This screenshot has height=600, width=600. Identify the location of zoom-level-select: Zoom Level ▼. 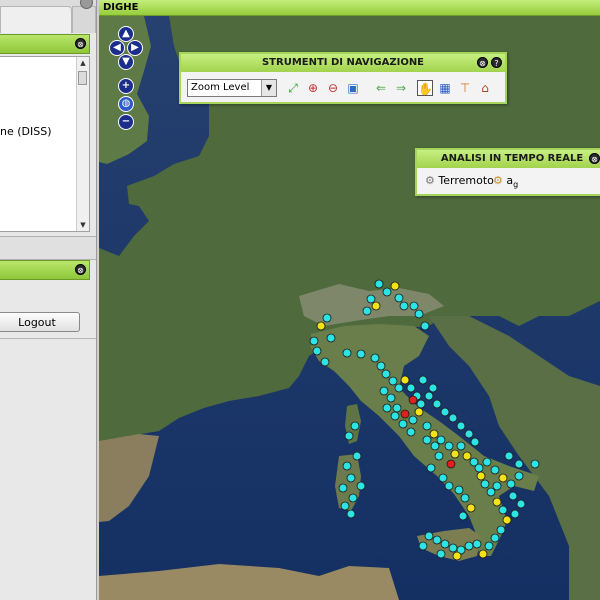
(232, 88).